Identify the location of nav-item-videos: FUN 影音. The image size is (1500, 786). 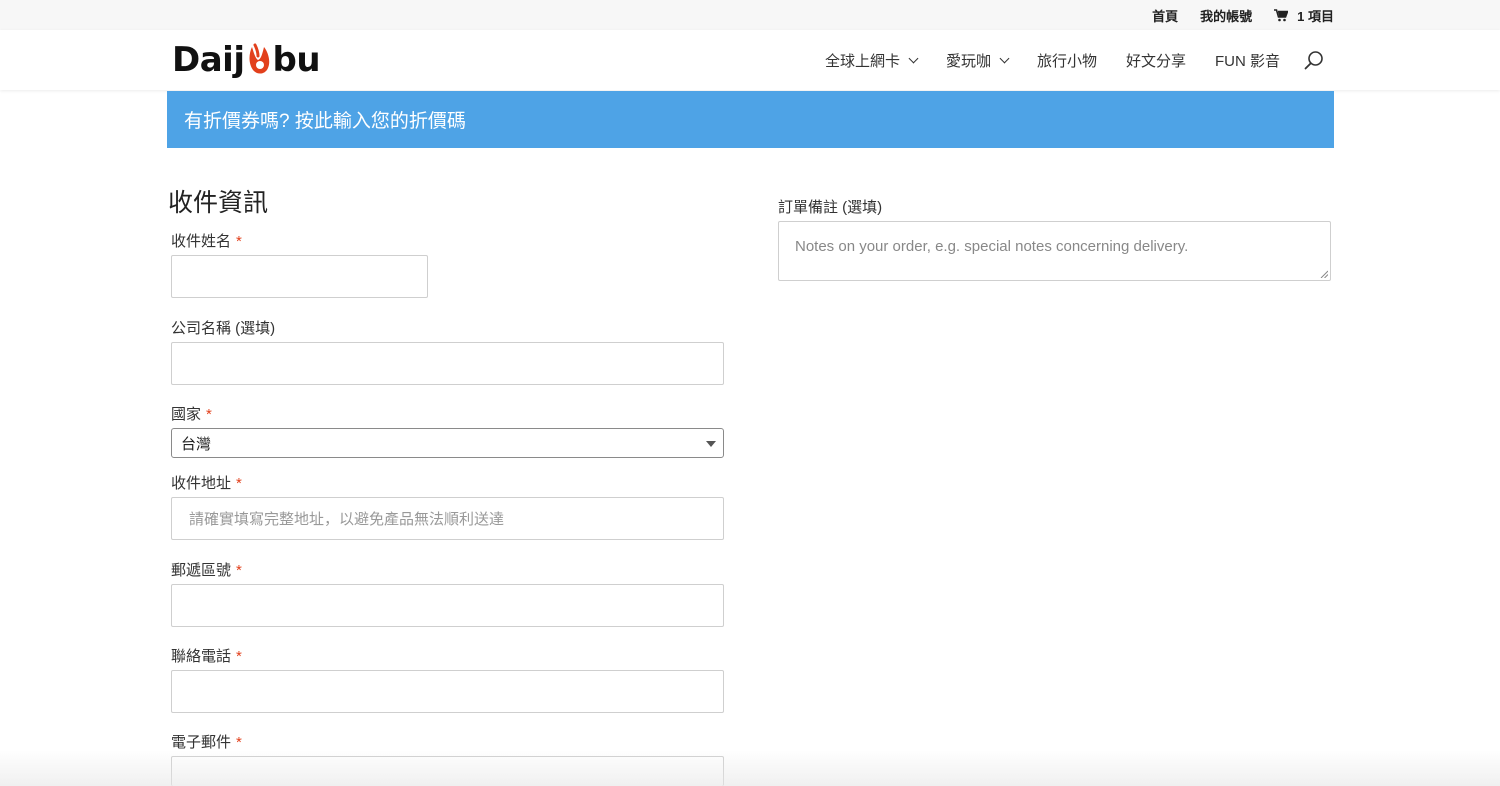
(1247, 60).